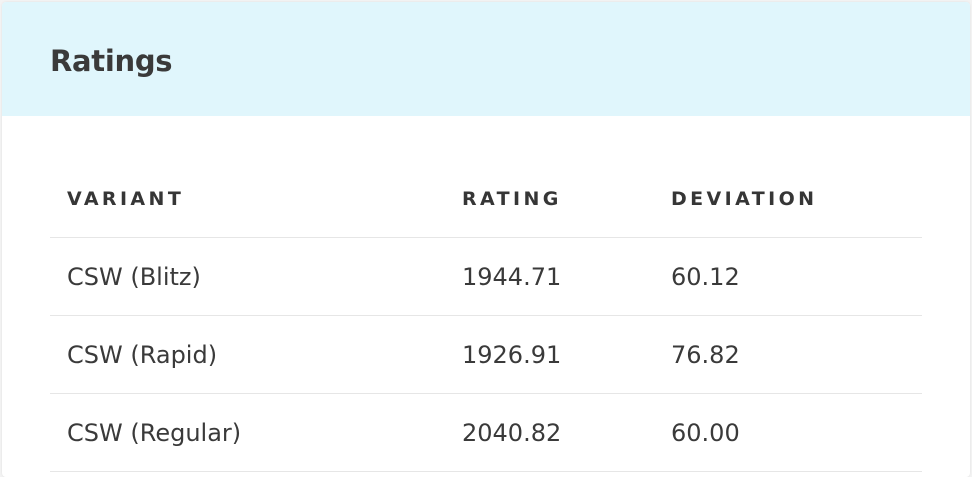  Describe the element at coordinates (111, 61) in the screenshot. I see `card-title: Ratings` at that location.